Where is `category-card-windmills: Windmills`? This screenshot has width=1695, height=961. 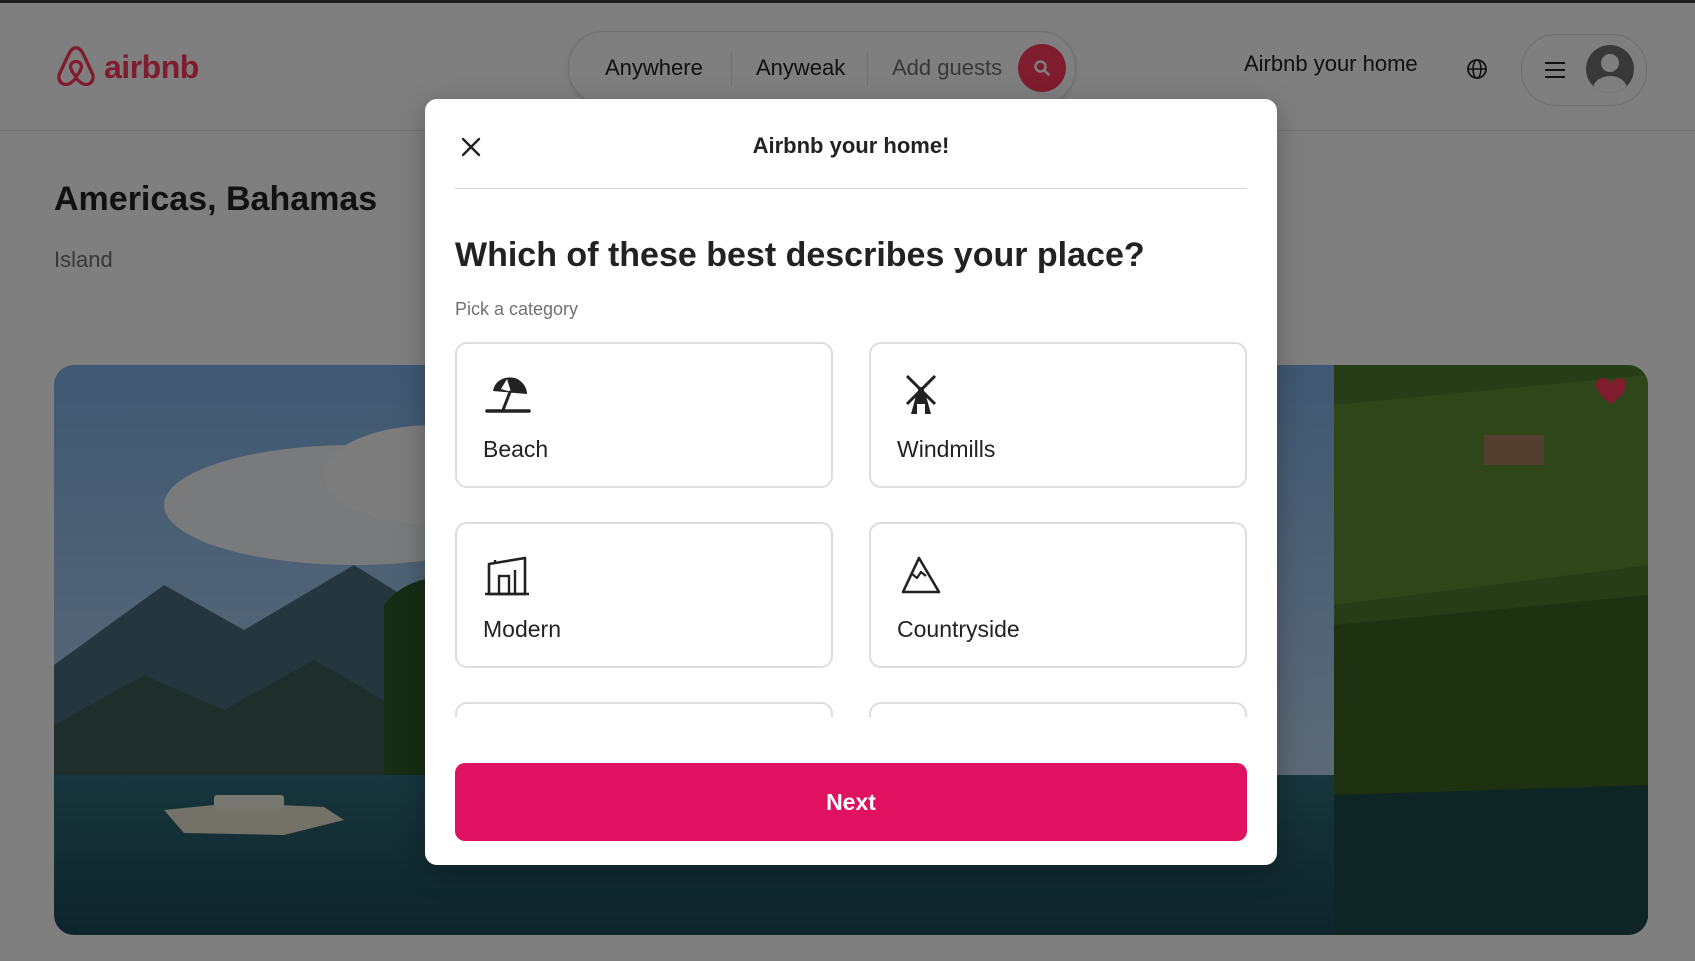 category-card-windmills: Windmills is located at coordinates (1058, 415).